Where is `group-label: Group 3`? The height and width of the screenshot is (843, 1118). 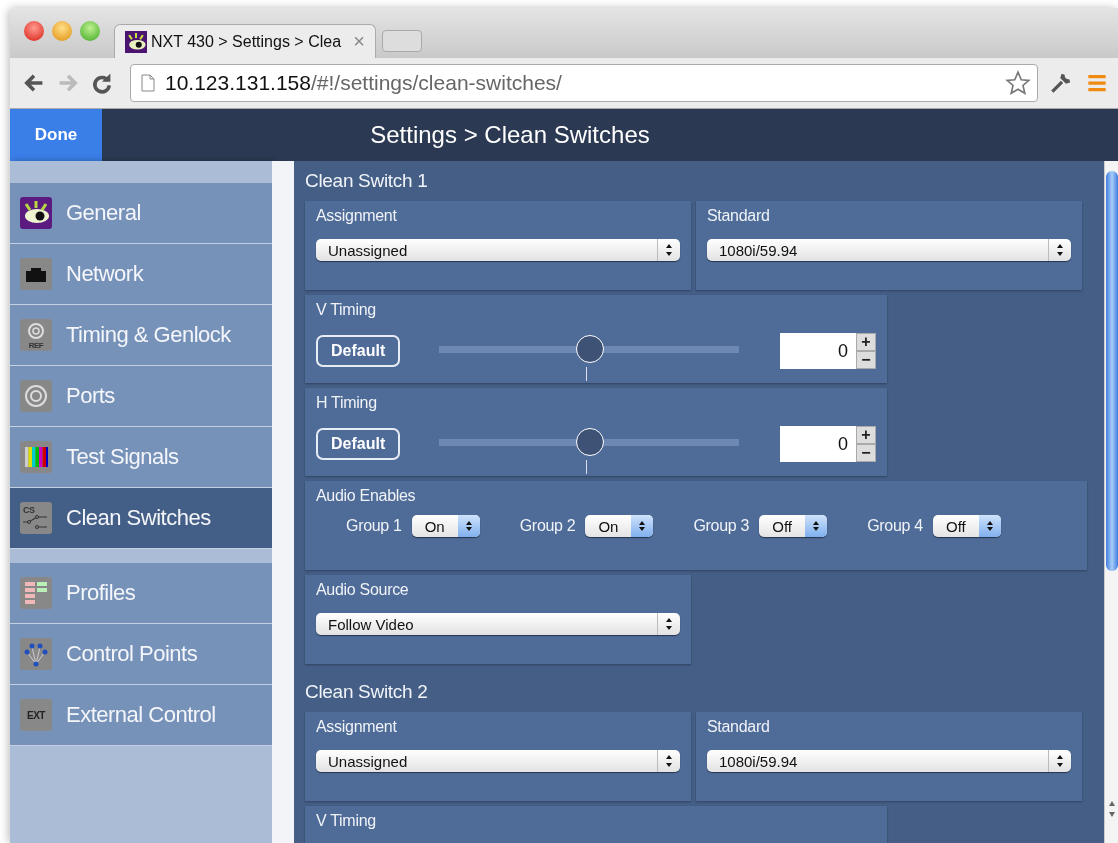 group-label: Group 3 is located at coordinates (721, 526).